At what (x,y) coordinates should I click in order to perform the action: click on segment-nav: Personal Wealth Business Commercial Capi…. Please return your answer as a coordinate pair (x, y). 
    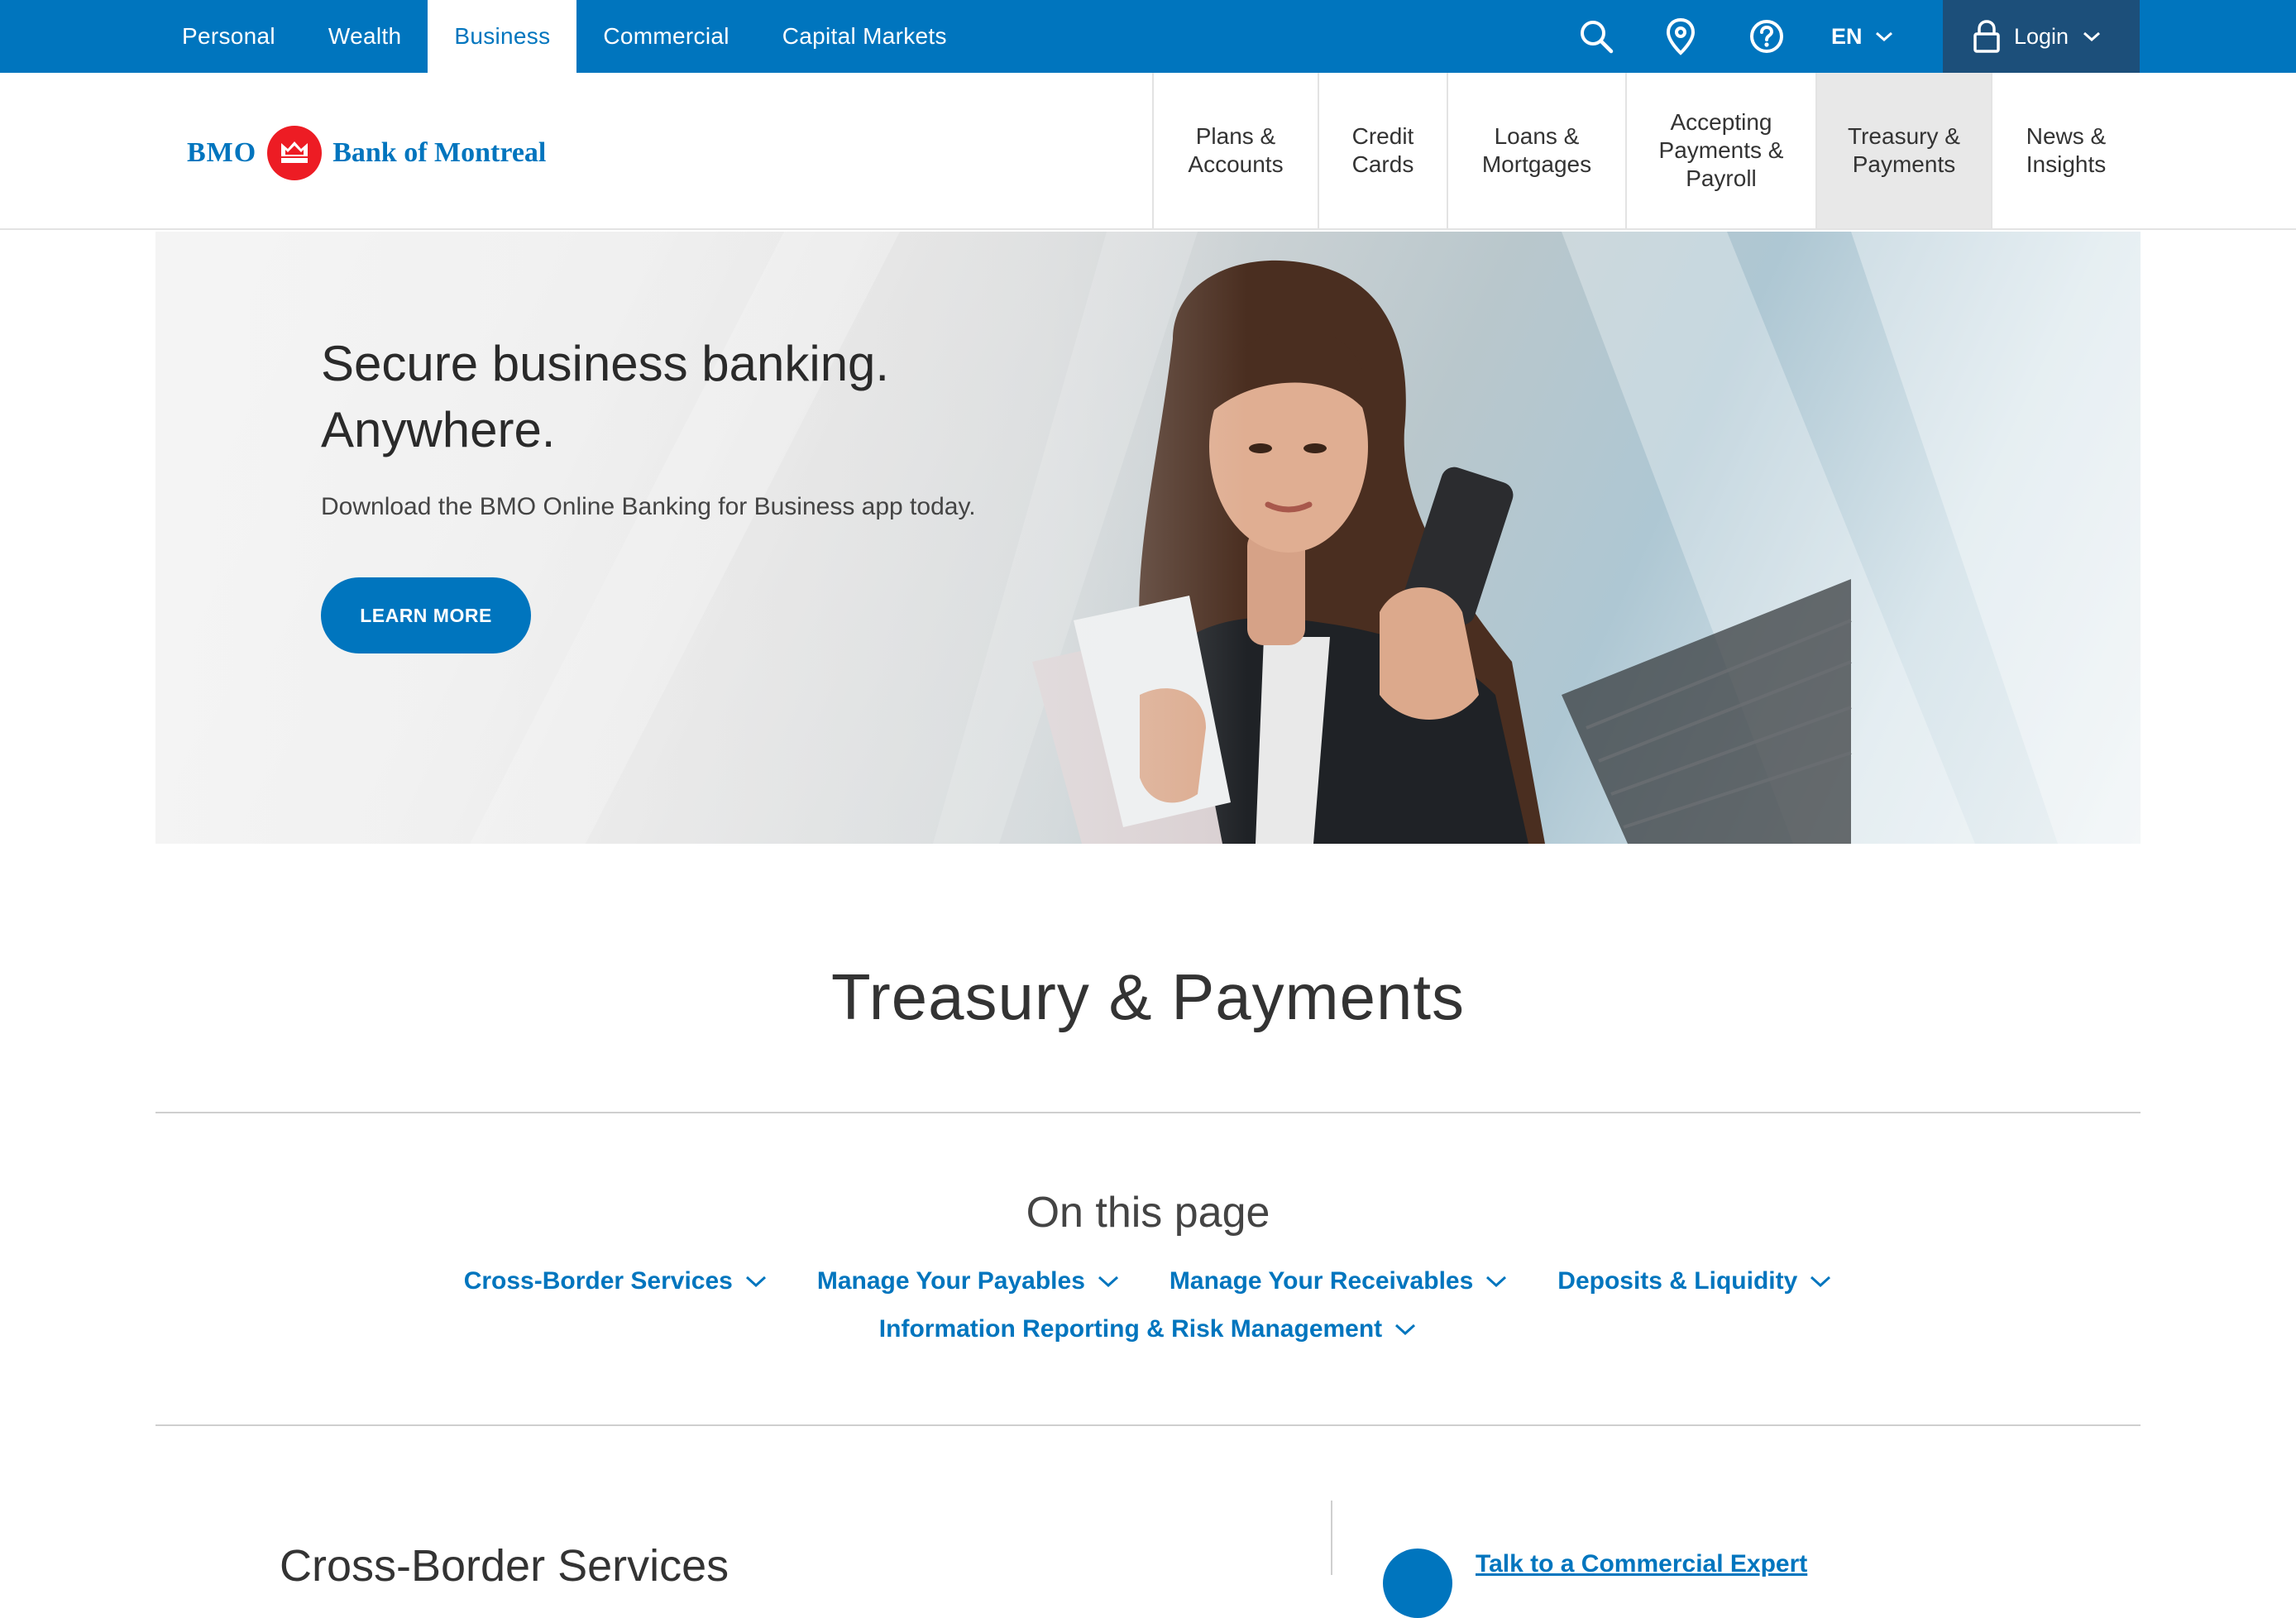
    Looking at the image, I should click on (564, 36).